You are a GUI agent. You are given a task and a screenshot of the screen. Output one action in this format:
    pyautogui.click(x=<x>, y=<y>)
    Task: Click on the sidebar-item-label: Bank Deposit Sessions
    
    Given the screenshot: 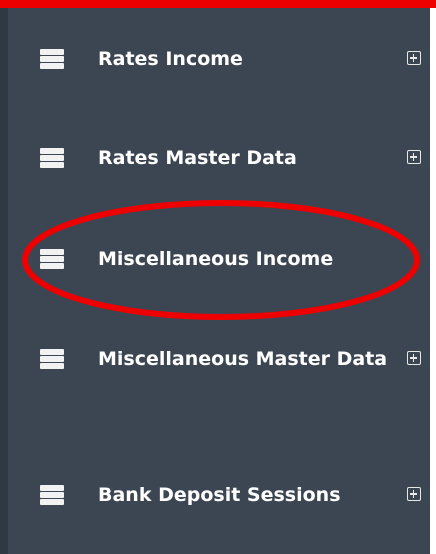 What is the action you would take?
    pyautogui.click(x=219, y=495)
    